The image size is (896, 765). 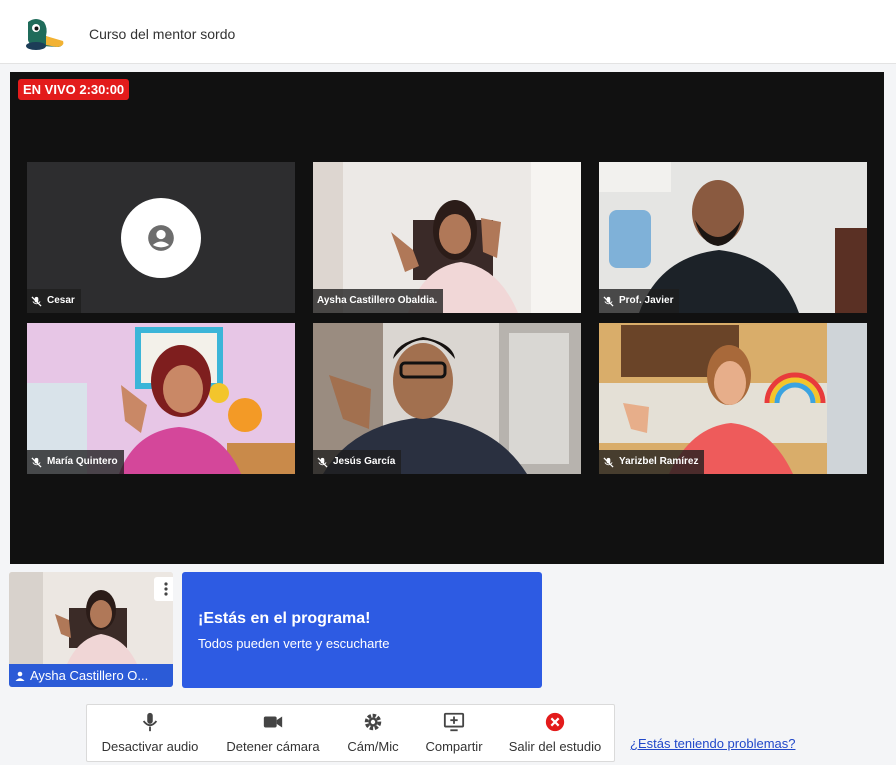 I want to click on participant-name: Yarizbel Ramírez, so click(x=659, y=461).